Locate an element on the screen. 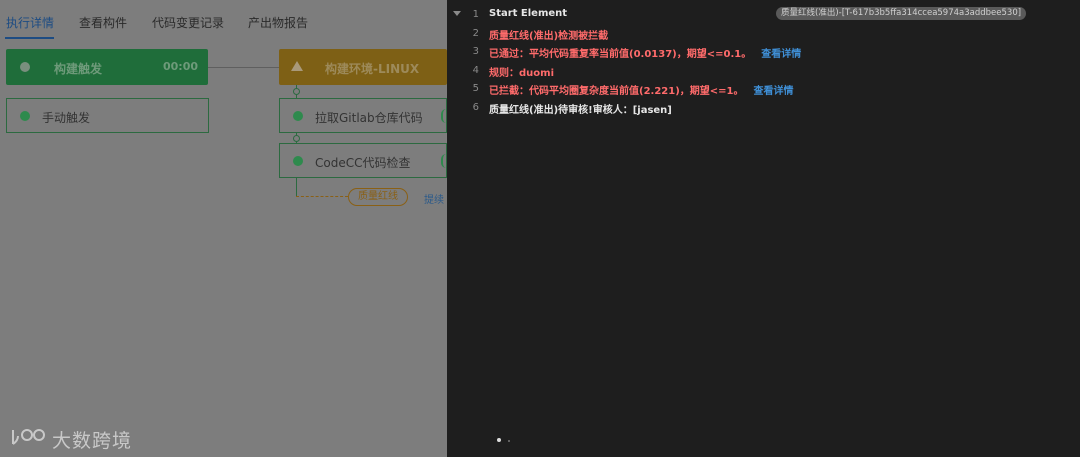 This screenshot has width=1080, height=457. log-message: 质量红线(准出)待审核!审核人：[jasen] is located at coordinates (580, 110).